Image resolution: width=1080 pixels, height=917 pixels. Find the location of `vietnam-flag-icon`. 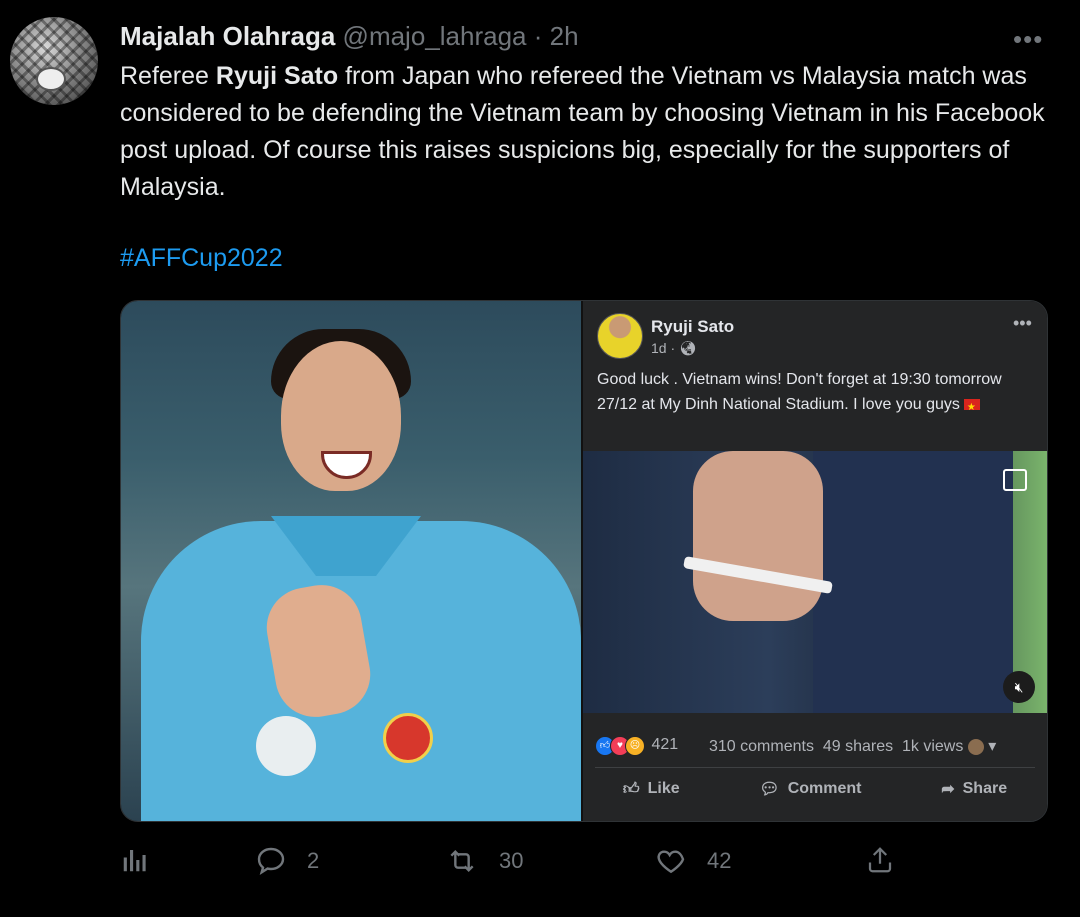

vietnam-flag-icon is located at coordinates (971, 407).